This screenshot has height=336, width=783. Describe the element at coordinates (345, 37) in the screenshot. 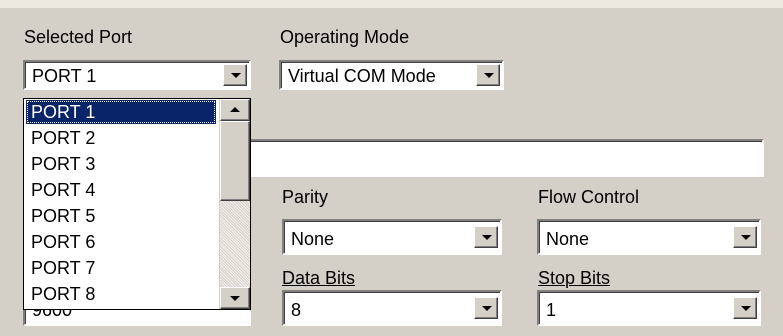

I see `operating-mode-label: Operating Mode` at that location.